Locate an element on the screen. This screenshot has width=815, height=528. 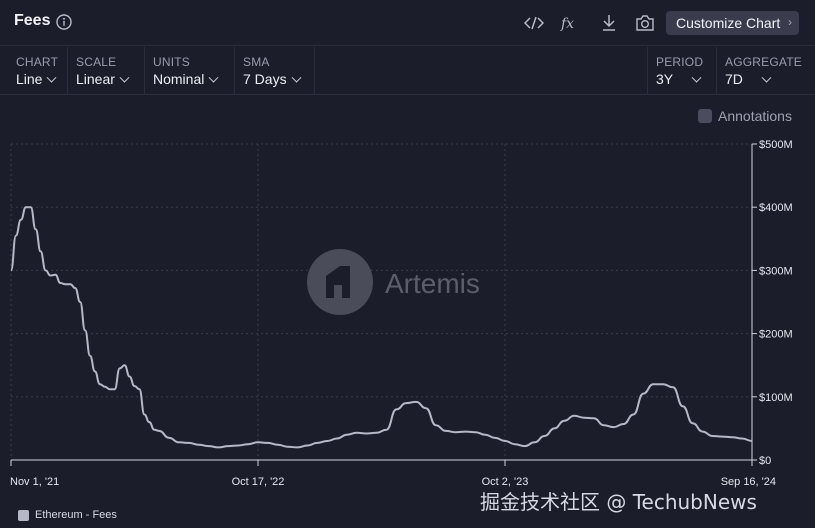
x-tick-label: Nov 1, '21 is located at coordinates (34, 482).